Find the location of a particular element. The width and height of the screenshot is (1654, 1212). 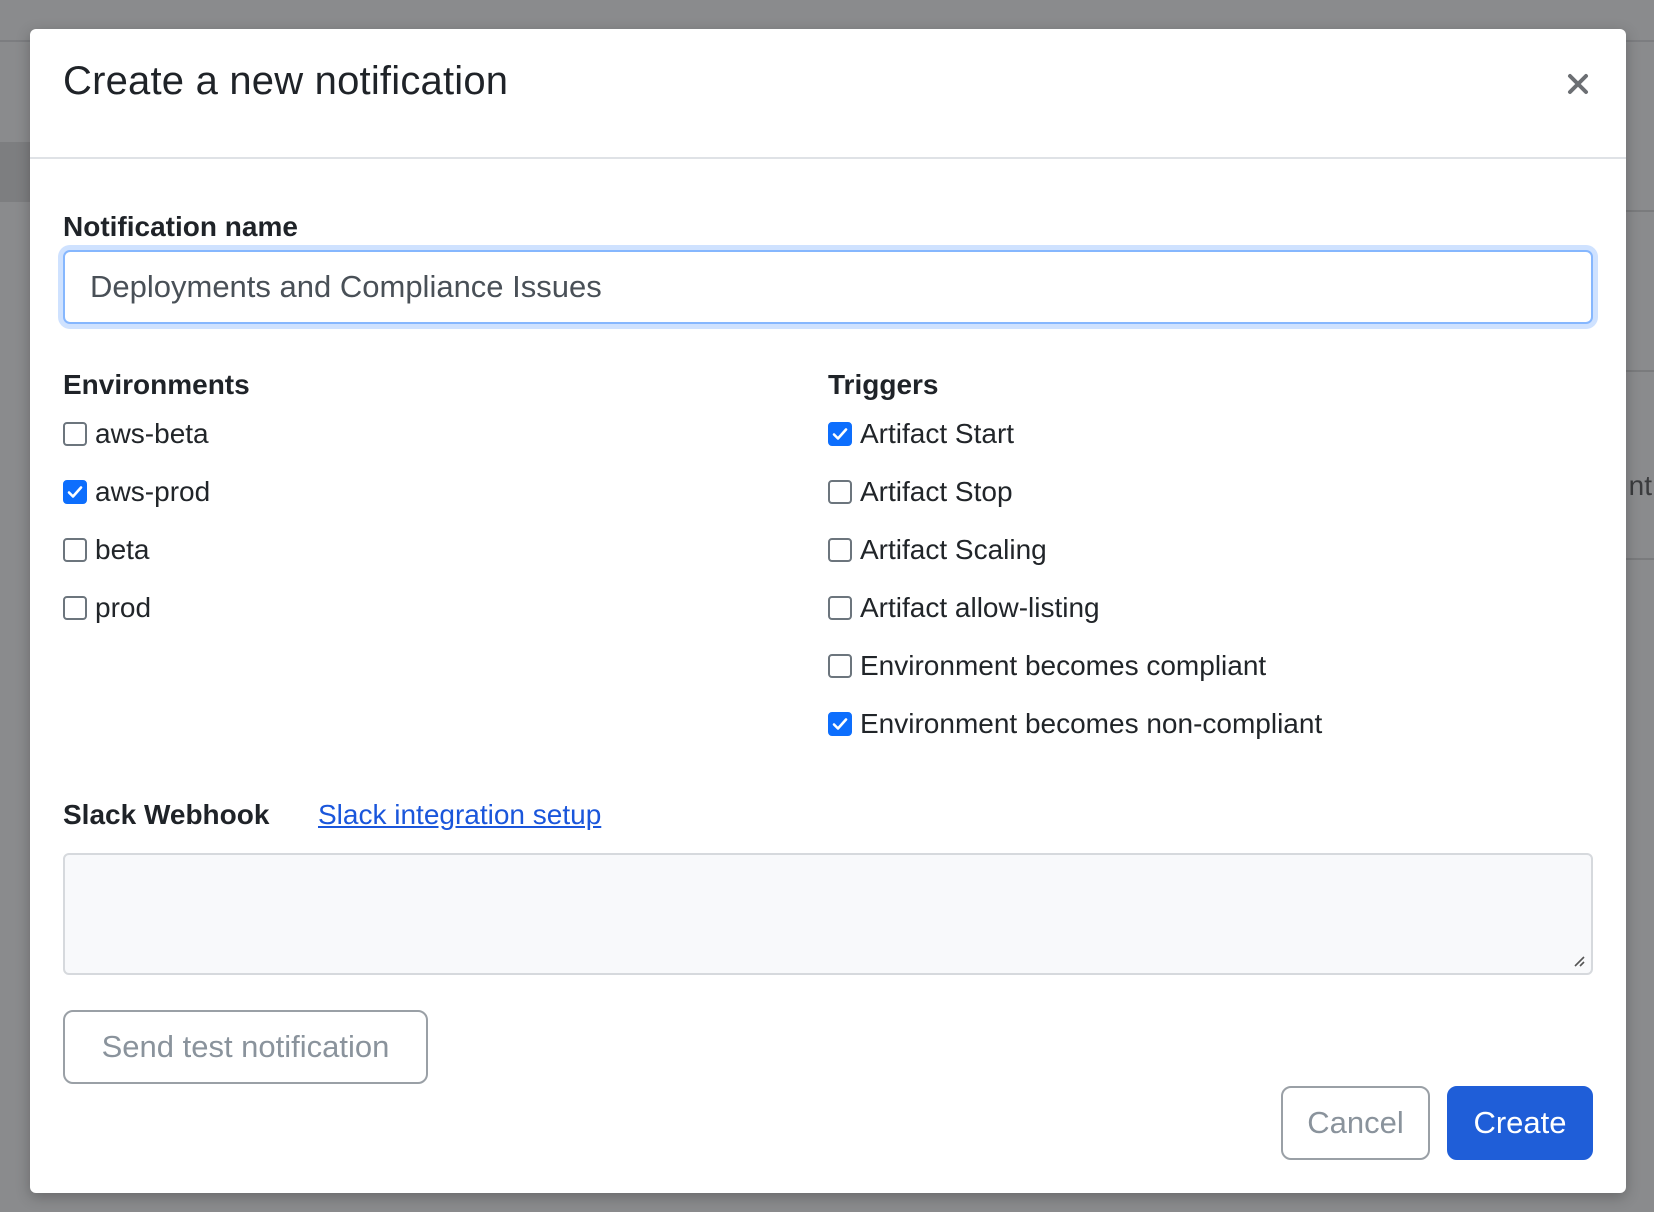

trigger-label: Environment becomes non-compliant is located at coordinates (1091, 723).